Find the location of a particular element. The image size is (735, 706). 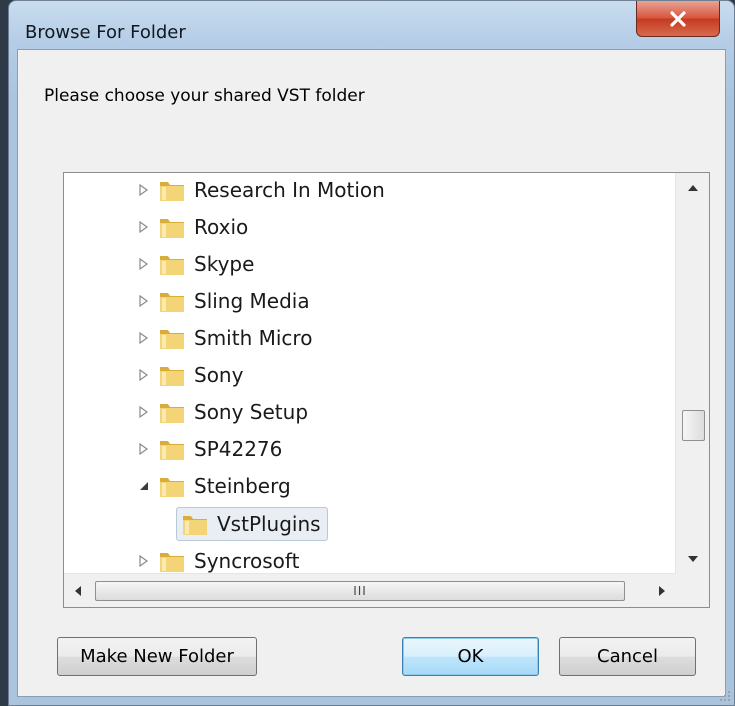

tree-item: Sony Setup is located at coordinates (222, 412).